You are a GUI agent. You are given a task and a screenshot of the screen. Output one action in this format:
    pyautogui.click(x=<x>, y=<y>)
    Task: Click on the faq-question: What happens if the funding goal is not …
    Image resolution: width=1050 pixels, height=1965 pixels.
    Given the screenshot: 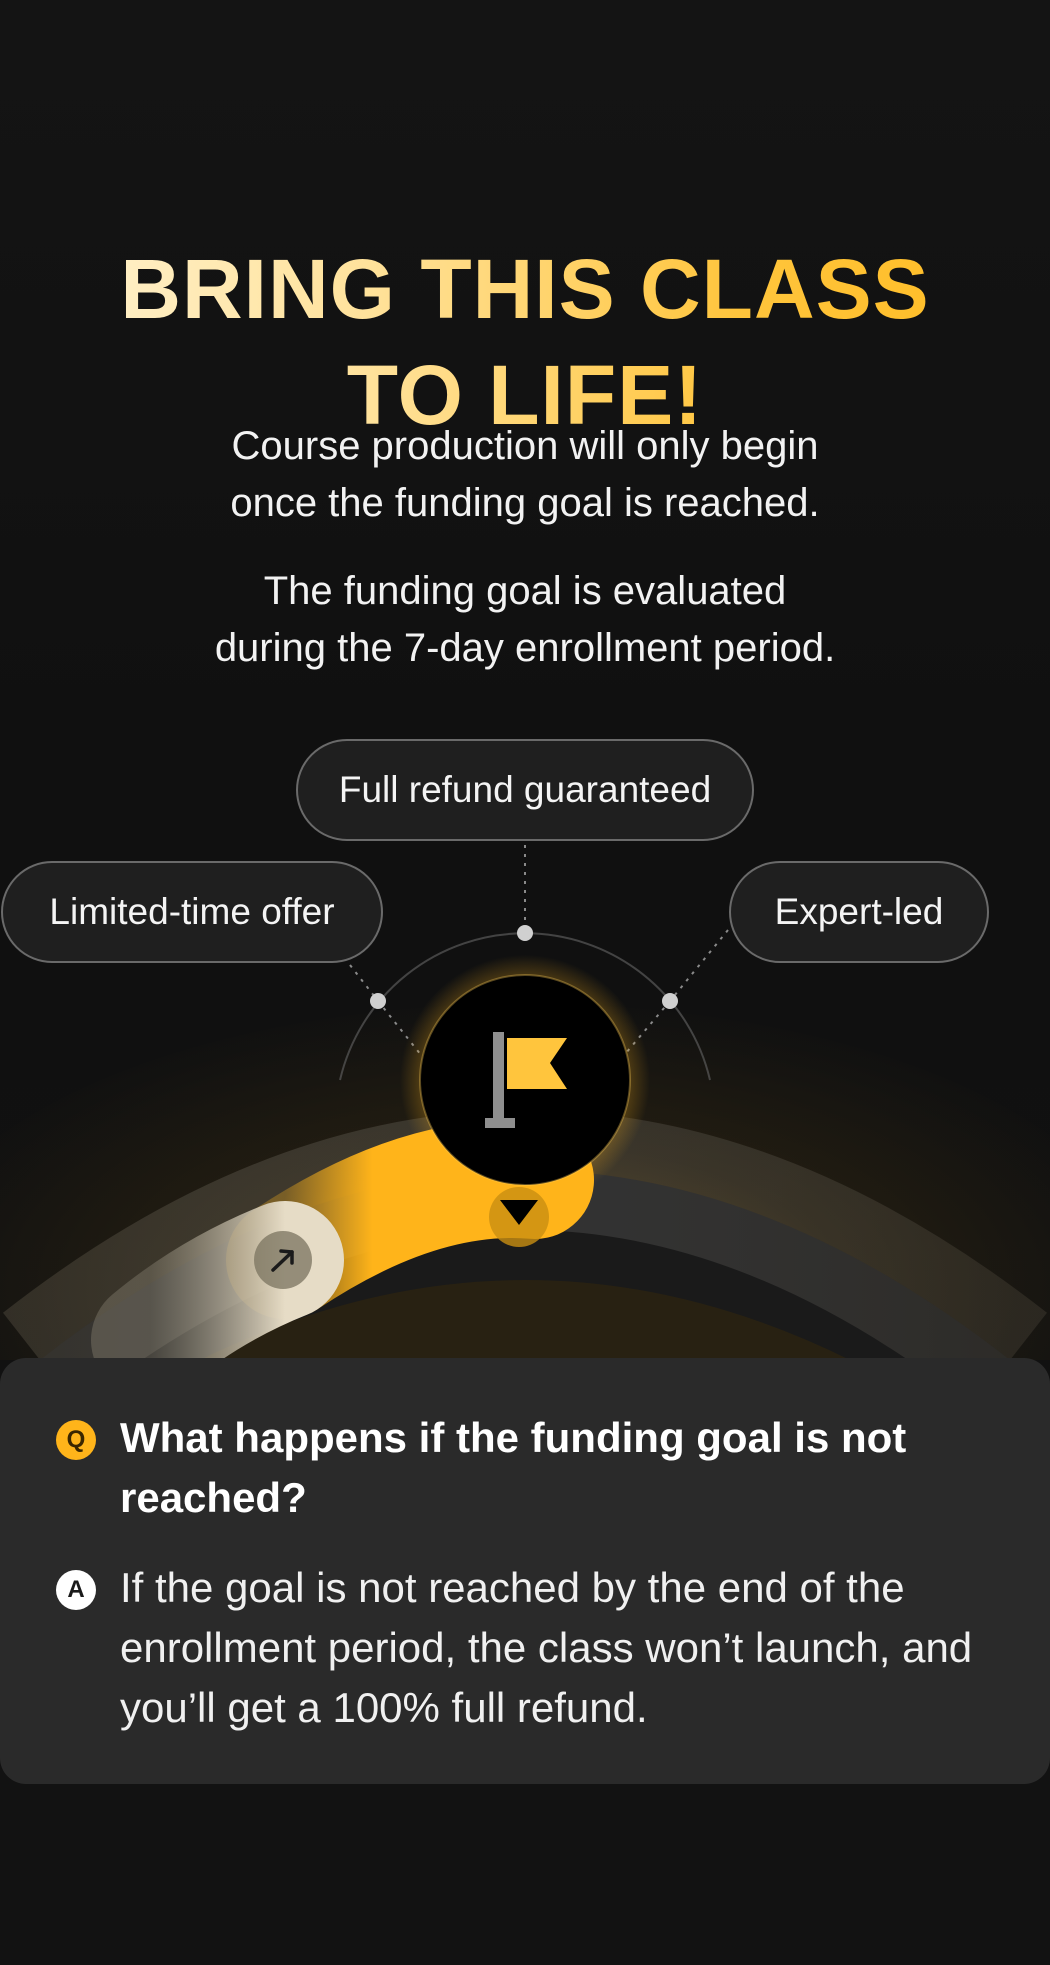 What is the action you would take?
    pyautogui.click(x=513, y=1467)
    